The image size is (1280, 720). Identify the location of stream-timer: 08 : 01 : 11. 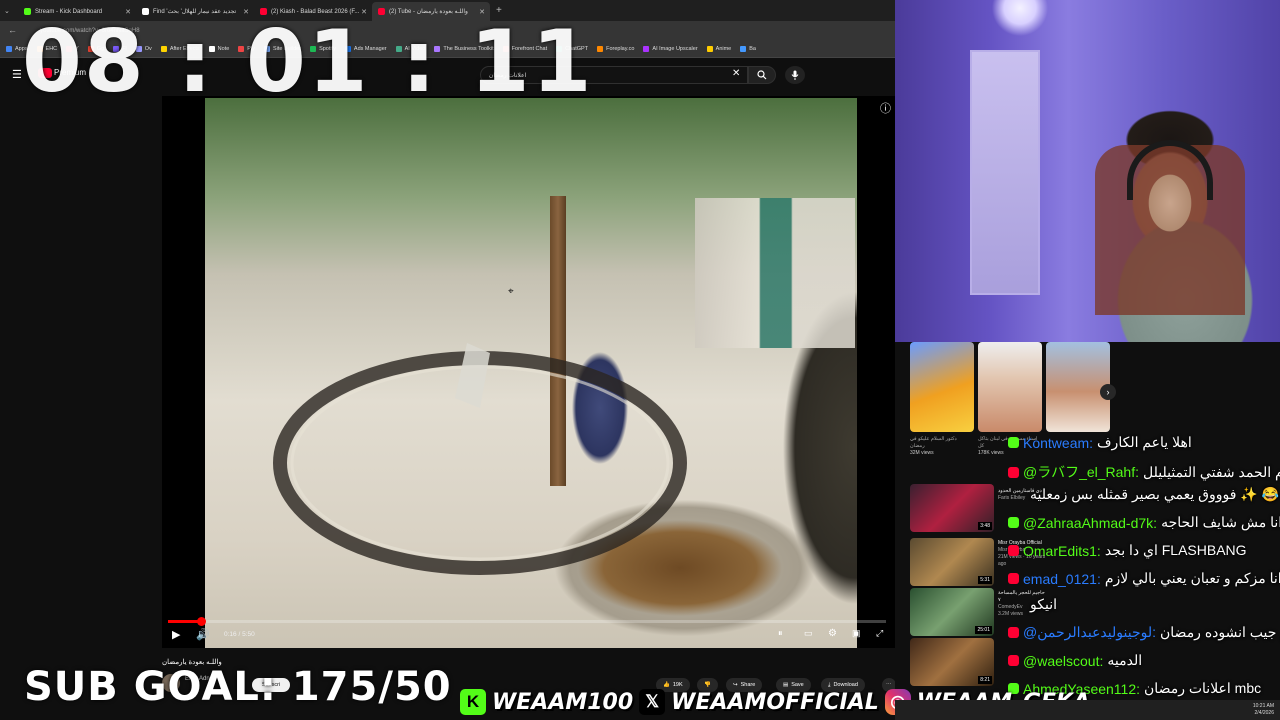
(308, 62).